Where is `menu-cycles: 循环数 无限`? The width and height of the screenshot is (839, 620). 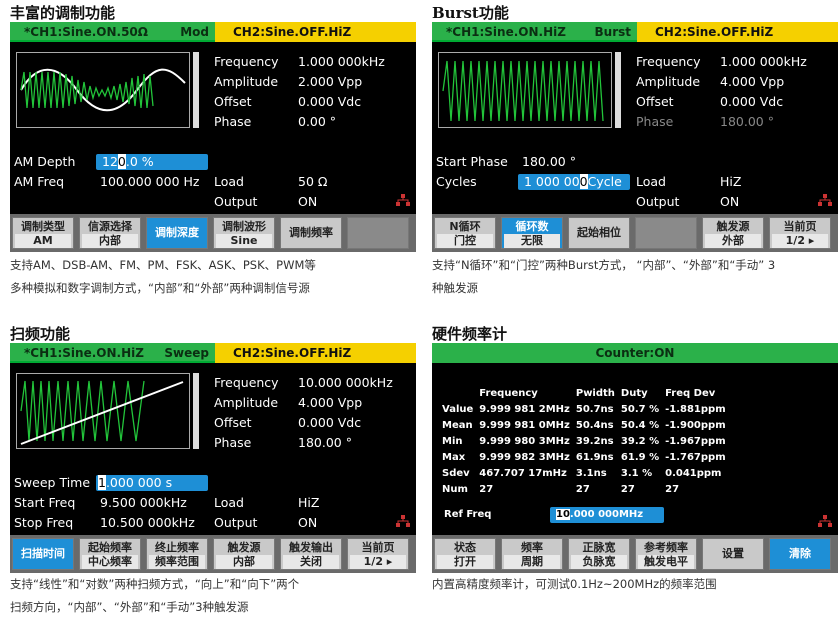
menu-cycles: 循环数 无限 is located at coordinates (532, 233).